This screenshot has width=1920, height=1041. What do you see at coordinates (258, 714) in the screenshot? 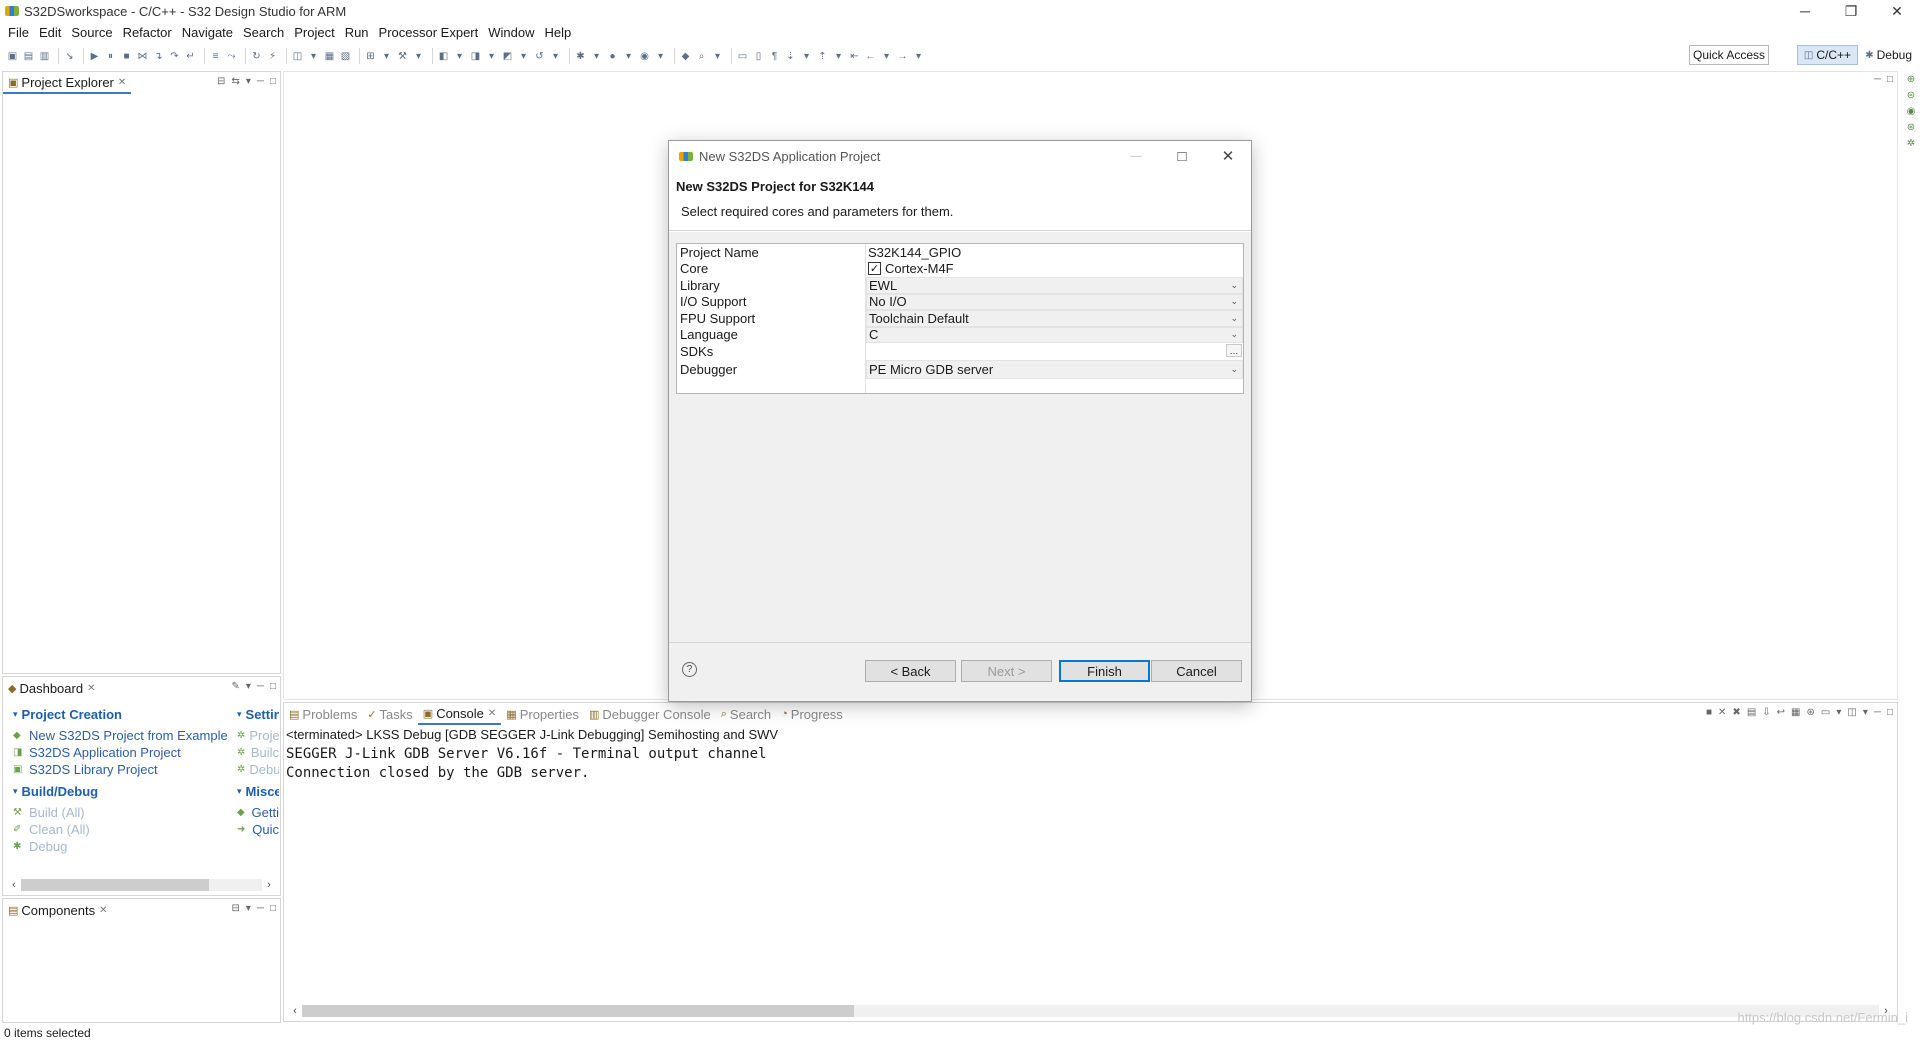
I see `section-settings: ▾ Settin` at bounding box center [258, 714].